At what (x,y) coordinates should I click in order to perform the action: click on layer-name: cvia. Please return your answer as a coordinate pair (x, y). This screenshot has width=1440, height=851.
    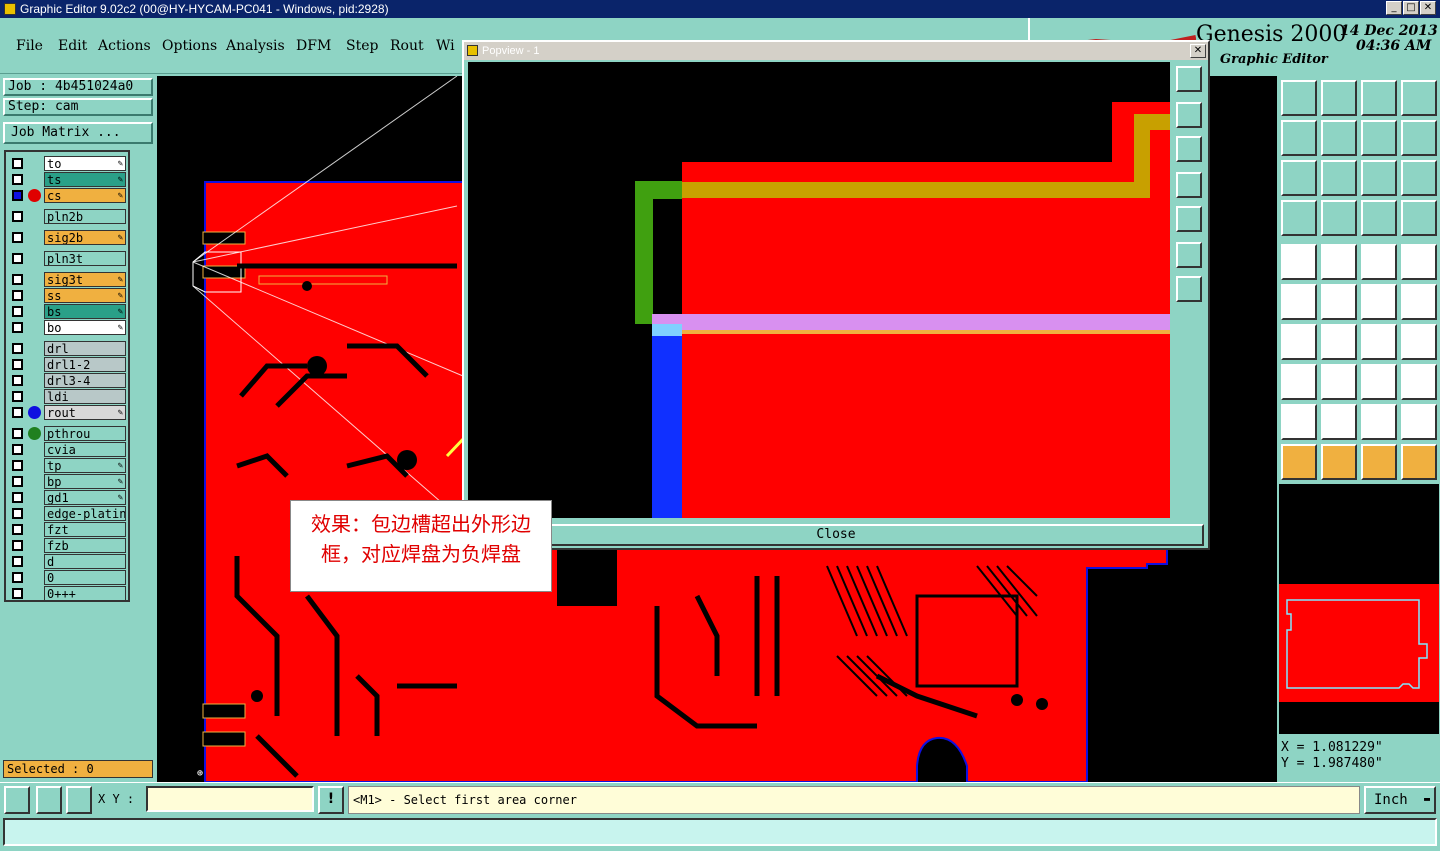
    Looking at the image, I should click on (85, 449).